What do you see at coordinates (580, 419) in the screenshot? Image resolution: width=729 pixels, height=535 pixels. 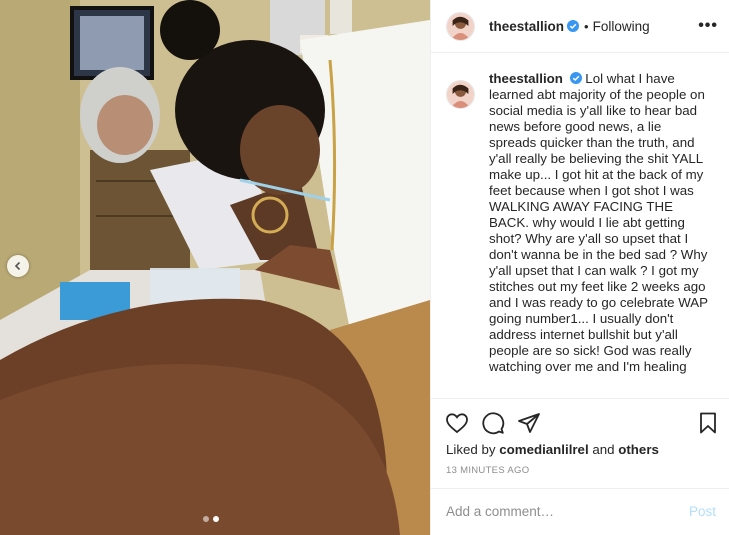 I see `action-icons` at bounding box center [580, 419].